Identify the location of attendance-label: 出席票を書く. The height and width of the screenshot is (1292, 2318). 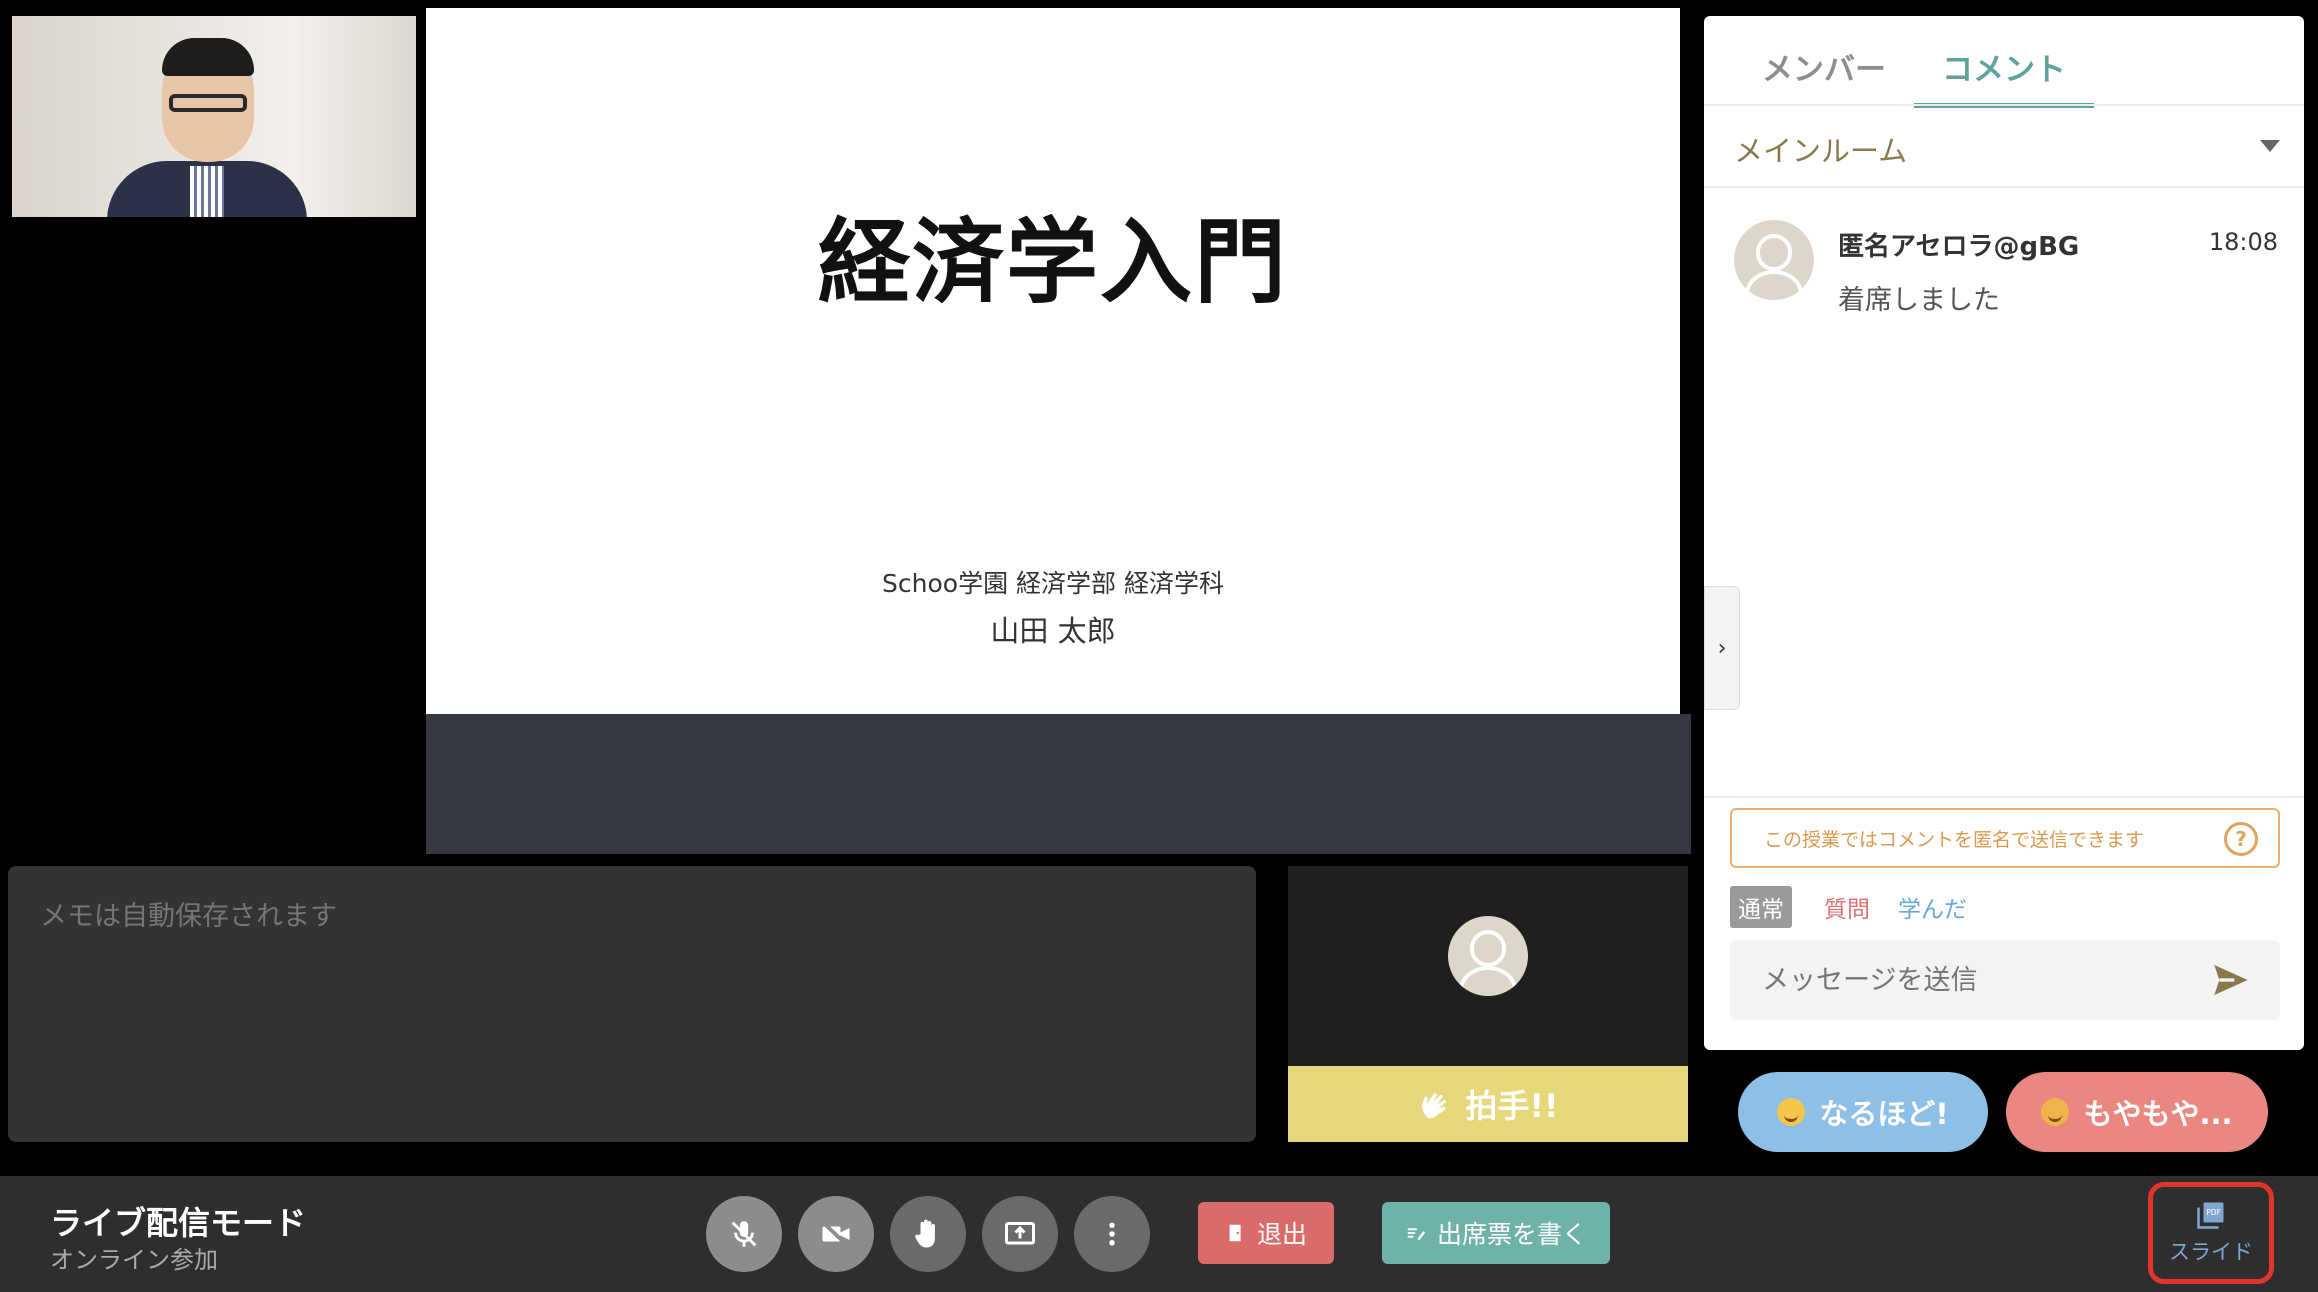
(1511, 1234).